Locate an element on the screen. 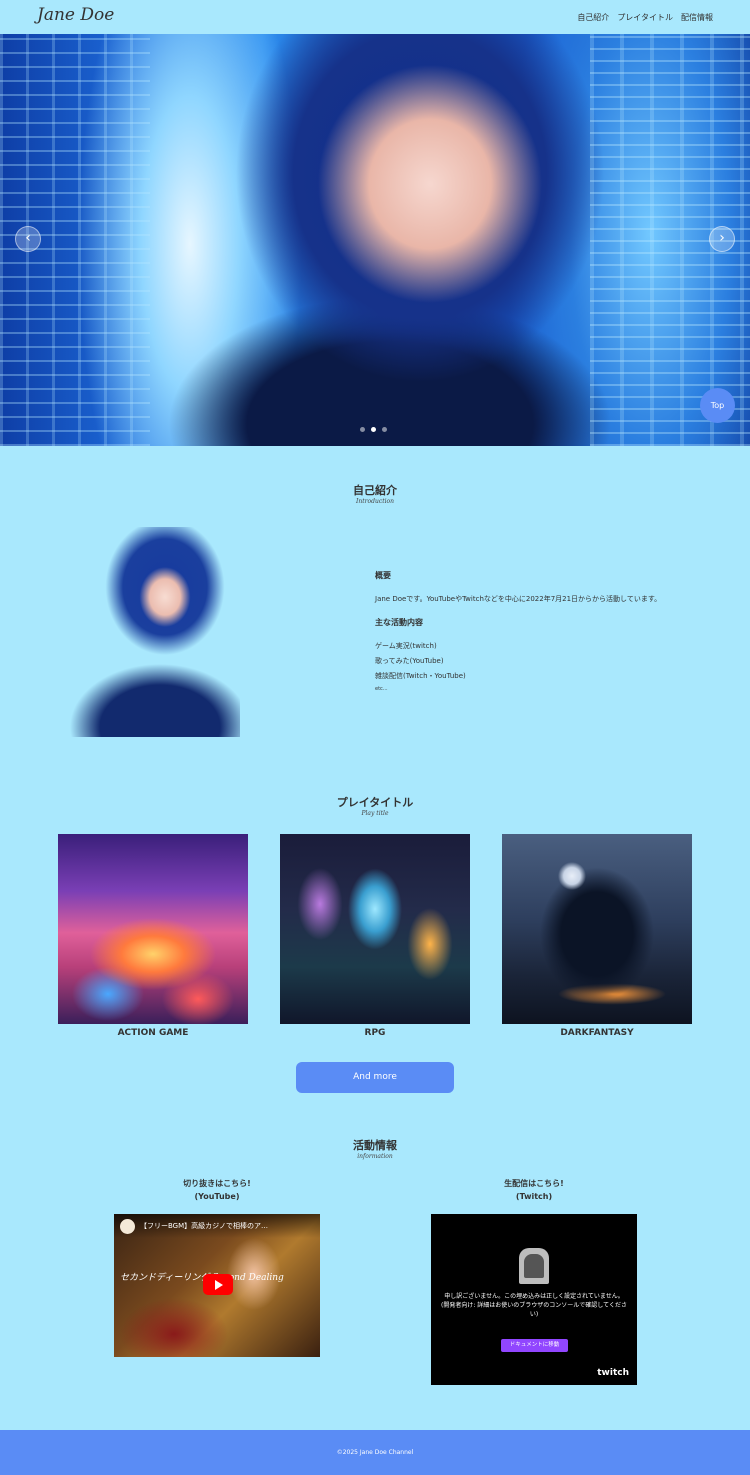 This screenshot has width=750, height=1475. game-image-darkfantasy is located at coordinates (597, 929).